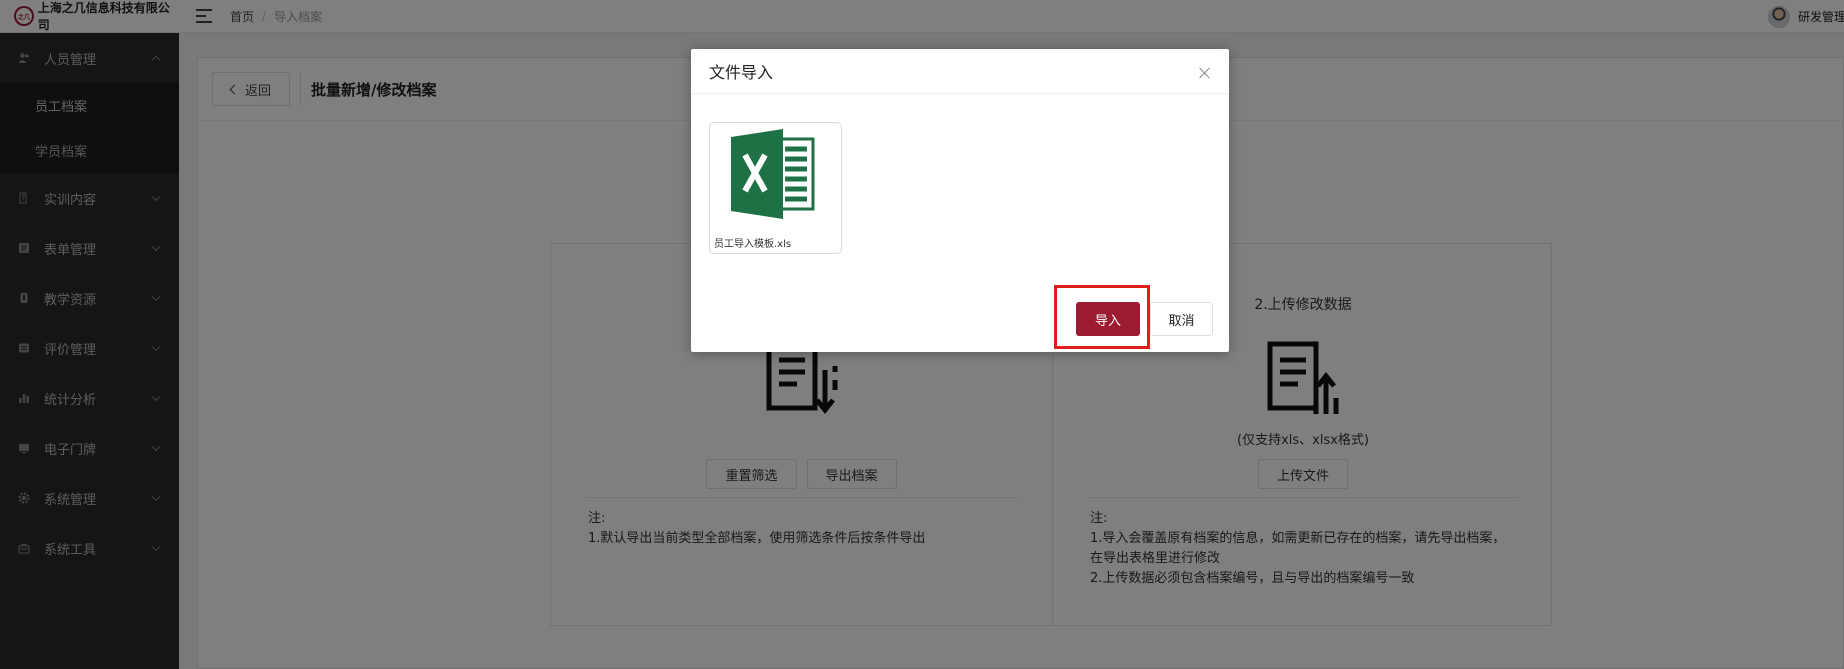 The width and height of the screenshot is (1844, 669). Describe the element at coordinates (741, 72) in the screenshot. I see `dialog-title: 文件导入` at that location.